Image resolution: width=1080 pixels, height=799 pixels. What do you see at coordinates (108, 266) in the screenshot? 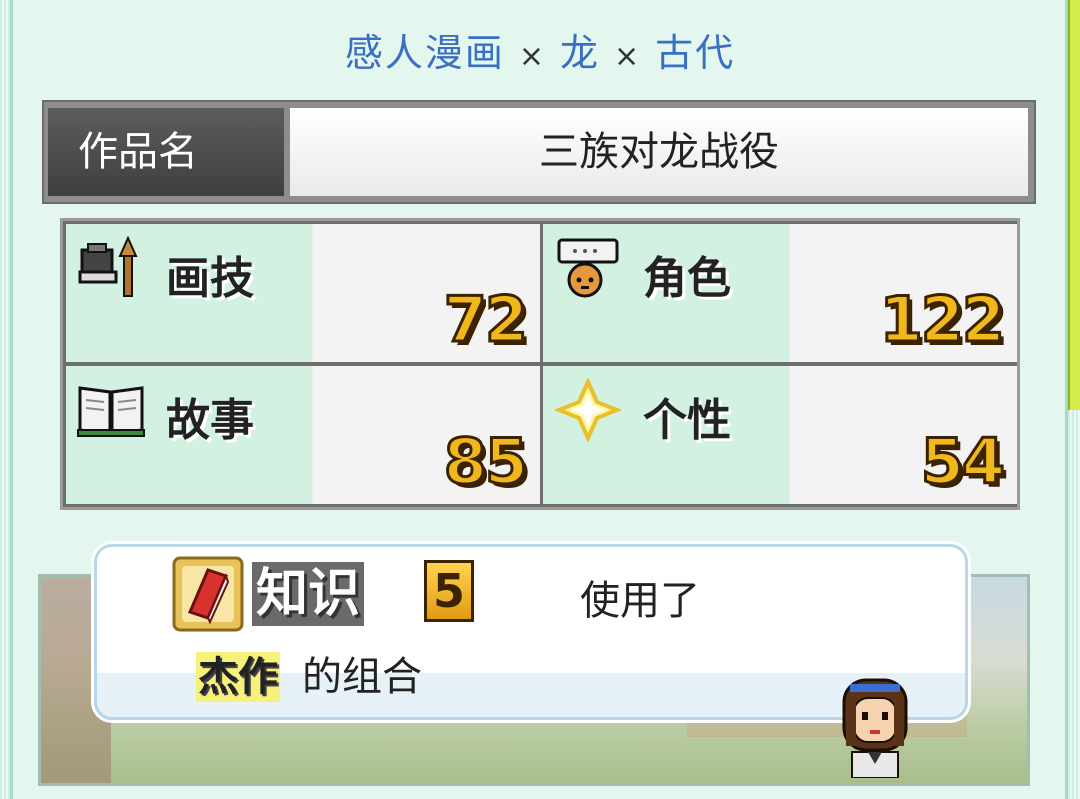
I see `paint-brush-icon` at bounding box center [108, 266].